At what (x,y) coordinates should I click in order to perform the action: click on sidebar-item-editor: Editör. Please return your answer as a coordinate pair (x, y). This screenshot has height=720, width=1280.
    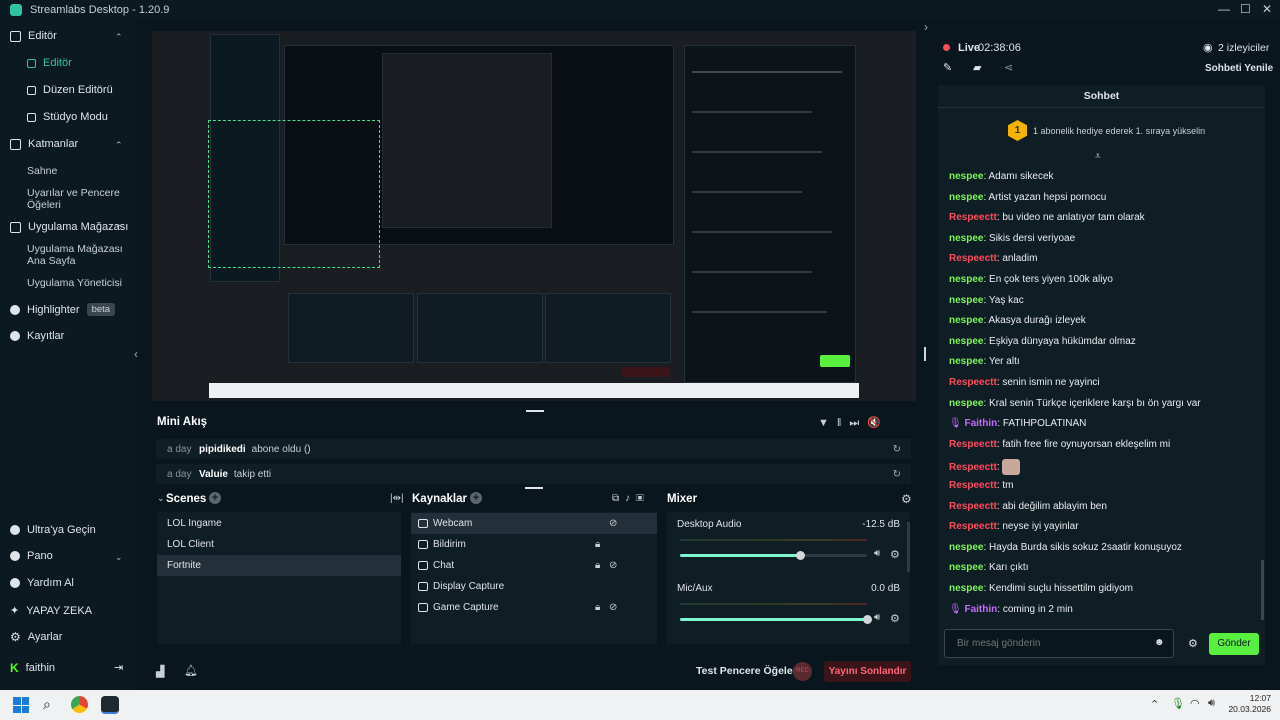
    Looking at the image, I should click on (49, 63).